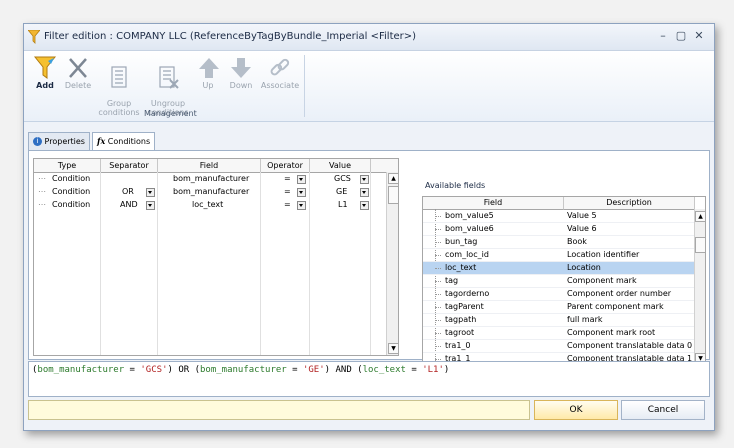 This screenshot has height=448, width=734. I want to click on field-row-selected: loc_text Location, so click(558, 268).